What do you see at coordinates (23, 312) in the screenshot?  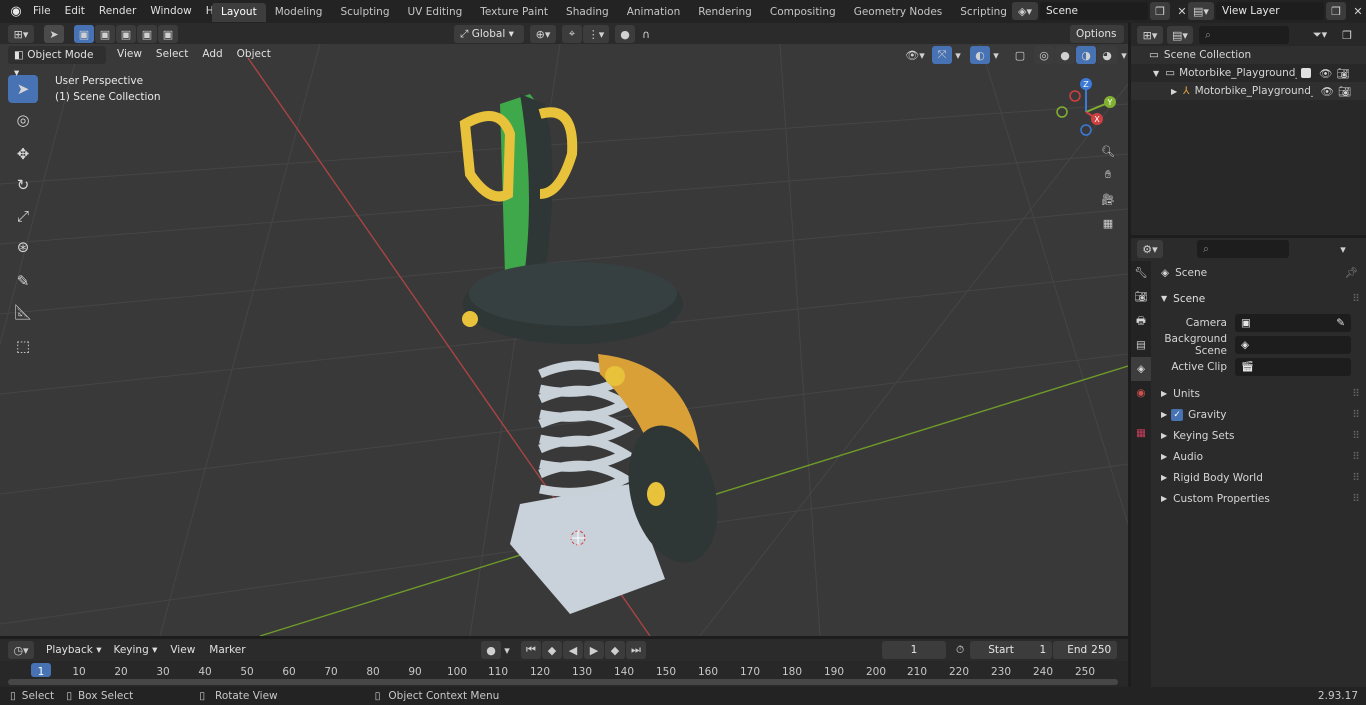 I see `measure-tool-icon: 📐︎` at bounding box center [23, 312].